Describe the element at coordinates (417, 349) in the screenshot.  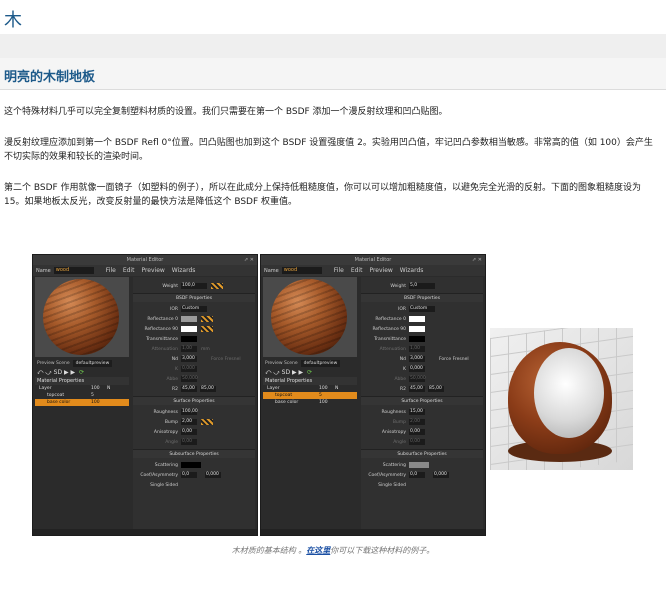
I see `attenuation-field: 1,00` at that location.